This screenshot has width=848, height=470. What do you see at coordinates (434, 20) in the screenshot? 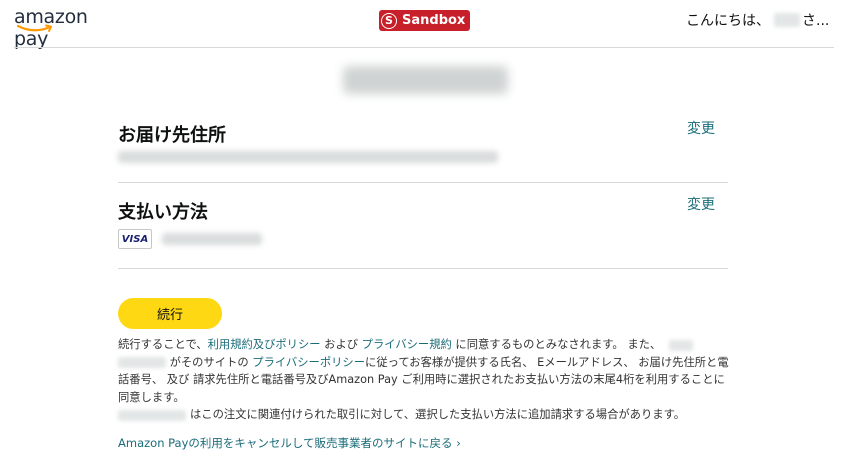
I see `sandbox-label: Sandbox` at bounding box center [434, 20].